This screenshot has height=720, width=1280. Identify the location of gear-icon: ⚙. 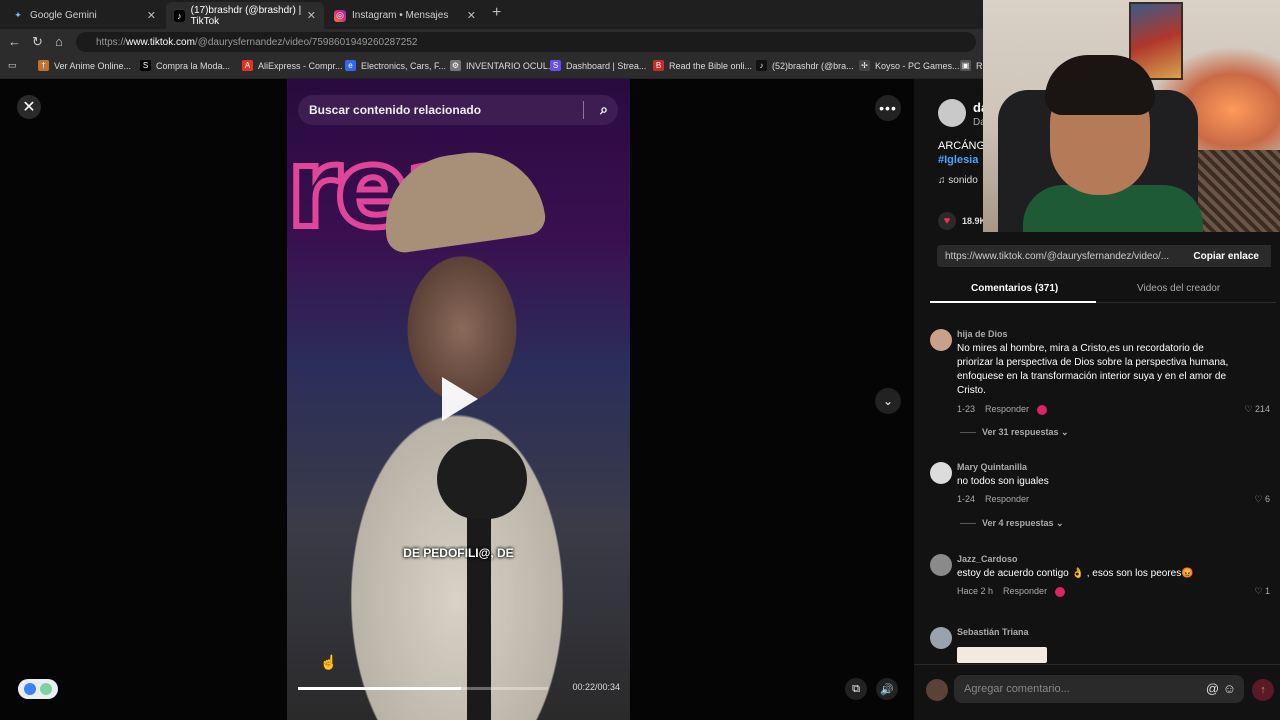
(455, 65).